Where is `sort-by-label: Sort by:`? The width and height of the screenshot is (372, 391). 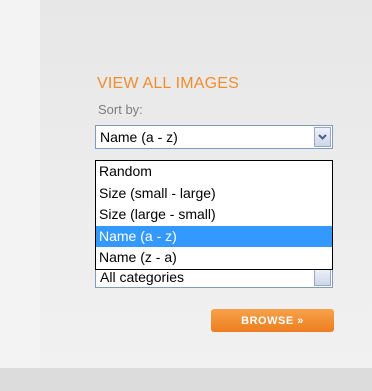
sort-by-label: Sort by: is located at coordinates (120, 109).